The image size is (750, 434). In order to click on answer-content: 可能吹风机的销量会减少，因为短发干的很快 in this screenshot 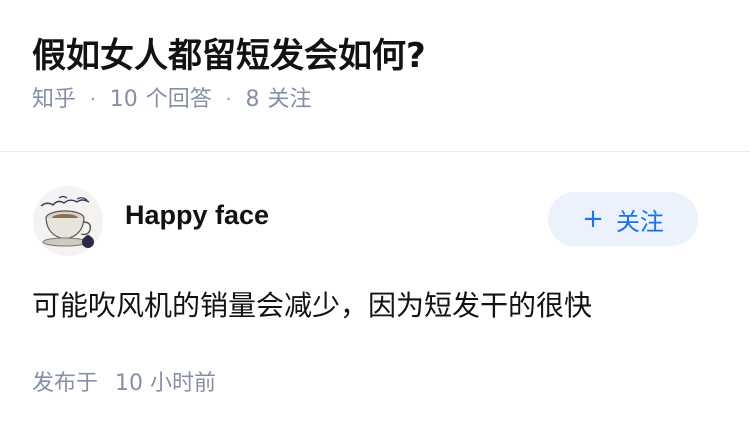, I will do `click(312, 306)`.